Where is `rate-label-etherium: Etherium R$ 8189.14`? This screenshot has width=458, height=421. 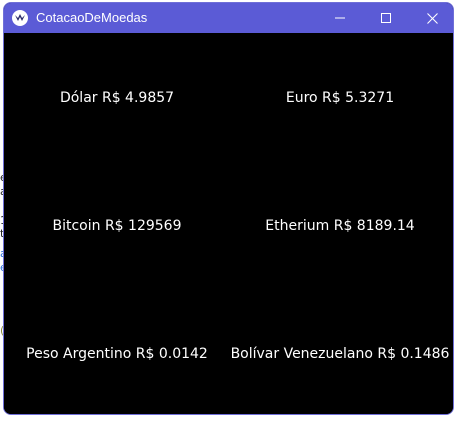 rate-label-etherium: Etherium R$ 8189.14 is located at coordinates (340, 226).